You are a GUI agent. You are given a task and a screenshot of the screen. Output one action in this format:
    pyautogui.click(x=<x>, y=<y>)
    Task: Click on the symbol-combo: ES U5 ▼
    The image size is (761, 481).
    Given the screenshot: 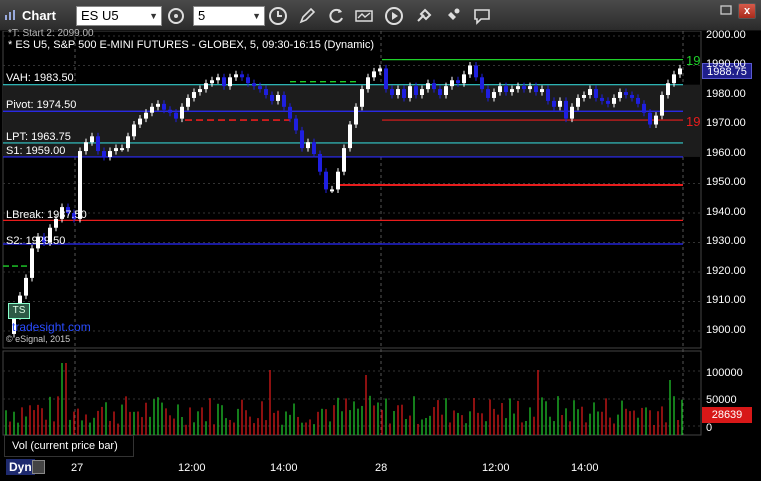 What is the action you would take?
    pyautogui.click(x=119, y=16)
    